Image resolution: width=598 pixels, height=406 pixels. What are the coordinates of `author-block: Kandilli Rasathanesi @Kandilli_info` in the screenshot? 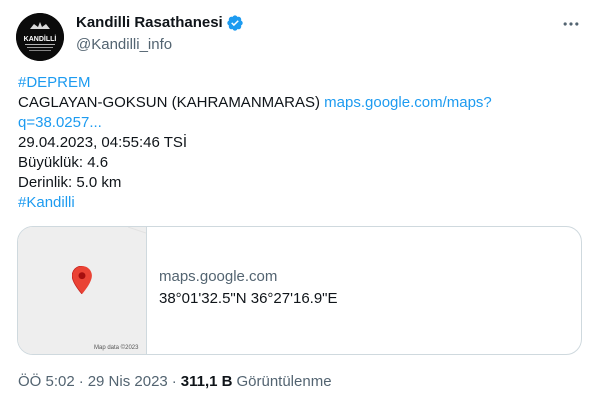 It's located at (160, 34).